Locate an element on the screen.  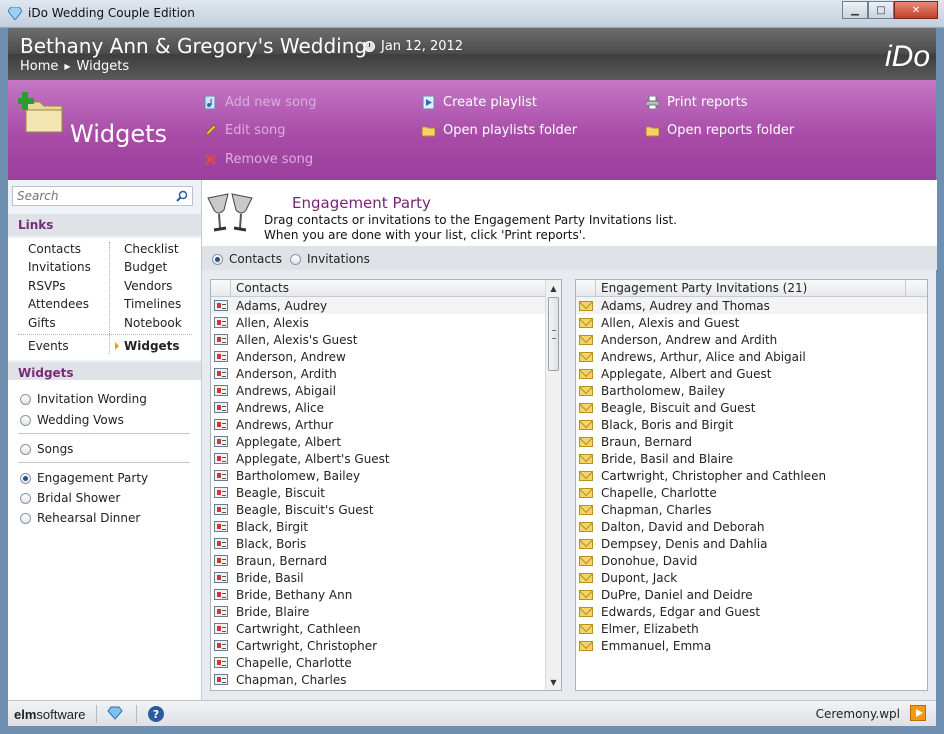
scroll-thumb is located at coordinates (553, 334).